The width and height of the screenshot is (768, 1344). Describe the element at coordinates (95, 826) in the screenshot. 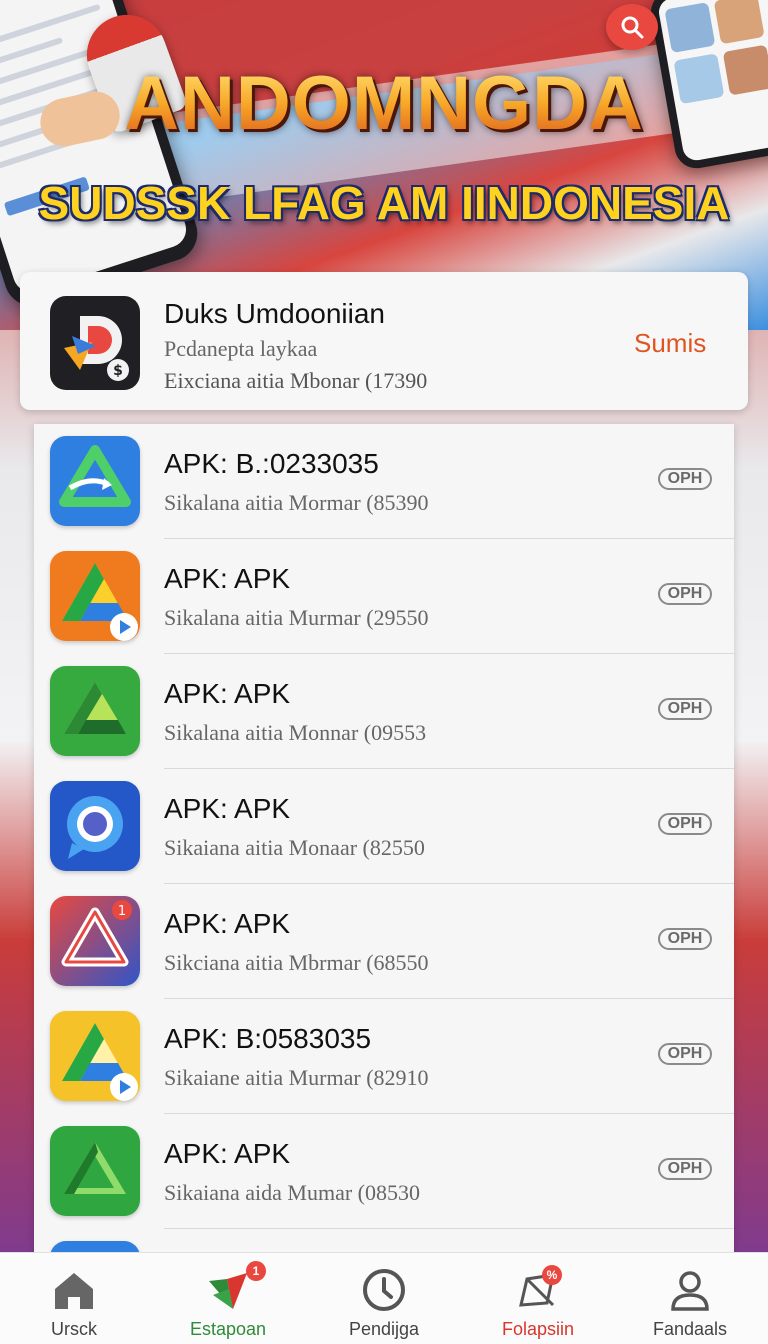

I see `chat-bubble-icon` at that location.